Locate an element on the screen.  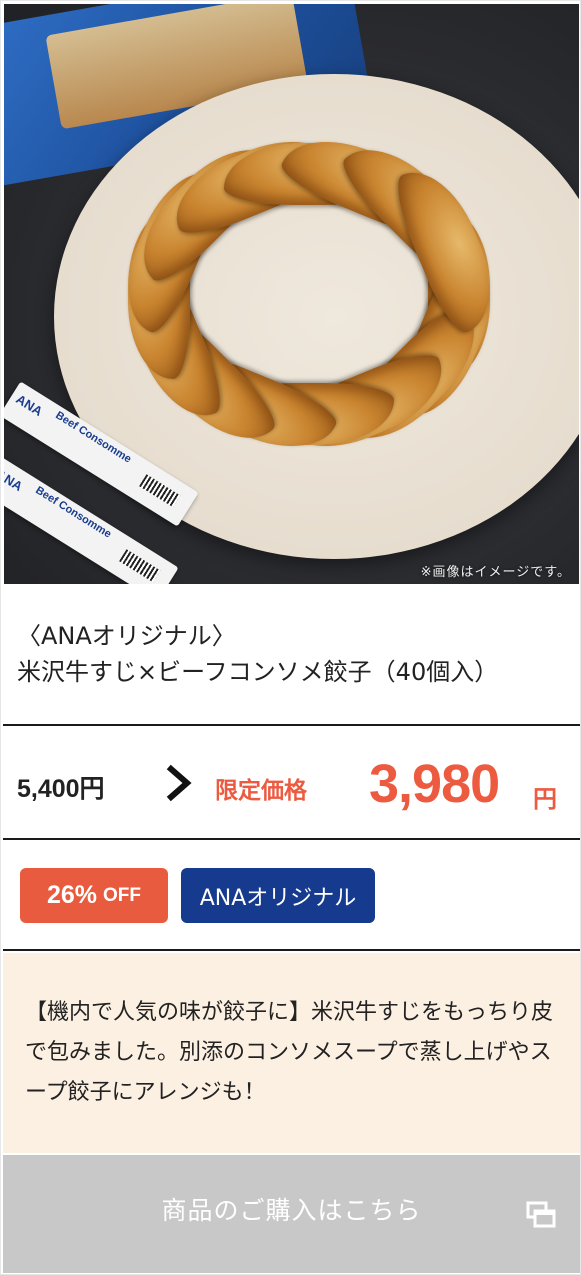
purchase-button-label: 商品のご購入はこちら is located at coordinates (291, 1210).